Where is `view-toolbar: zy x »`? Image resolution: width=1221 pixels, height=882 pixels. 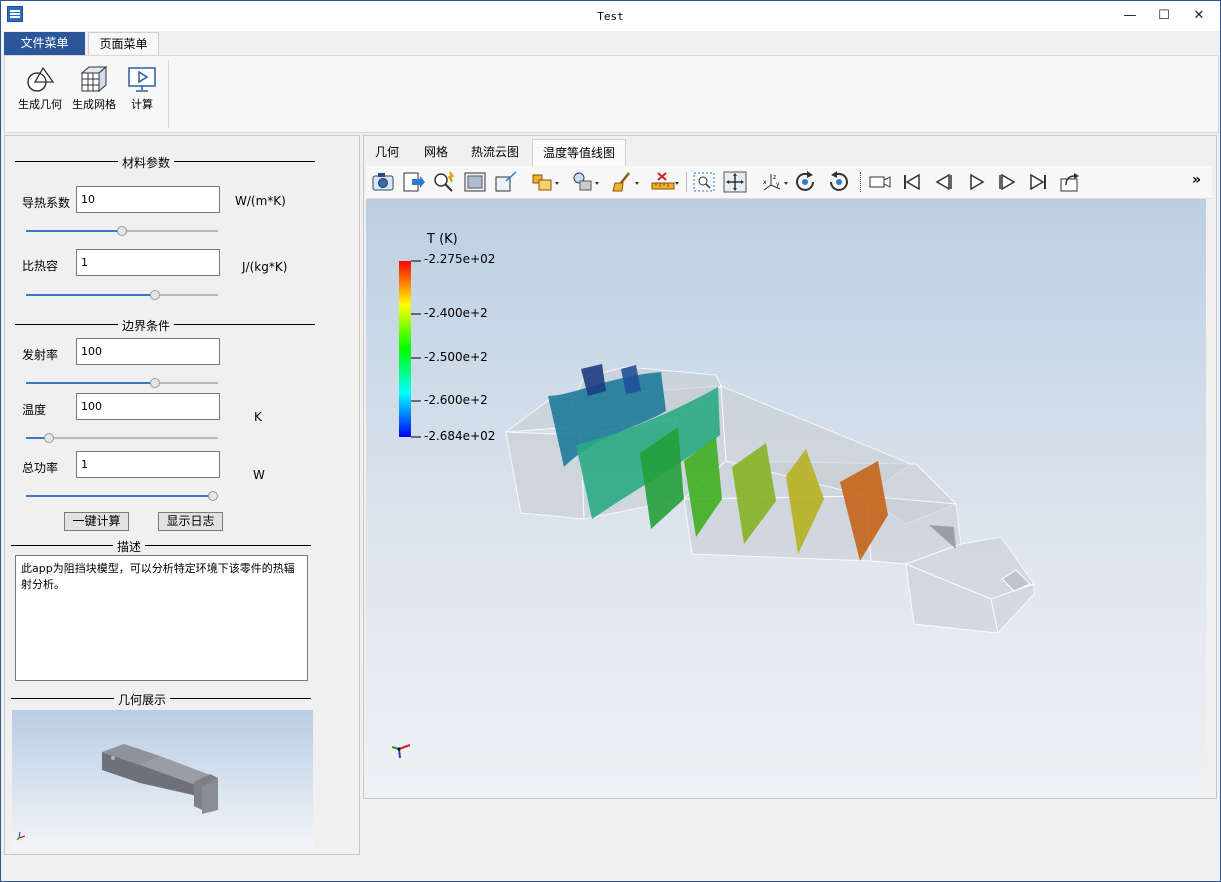 view-toolbar: zy x » is located at coordinates (789, 182).